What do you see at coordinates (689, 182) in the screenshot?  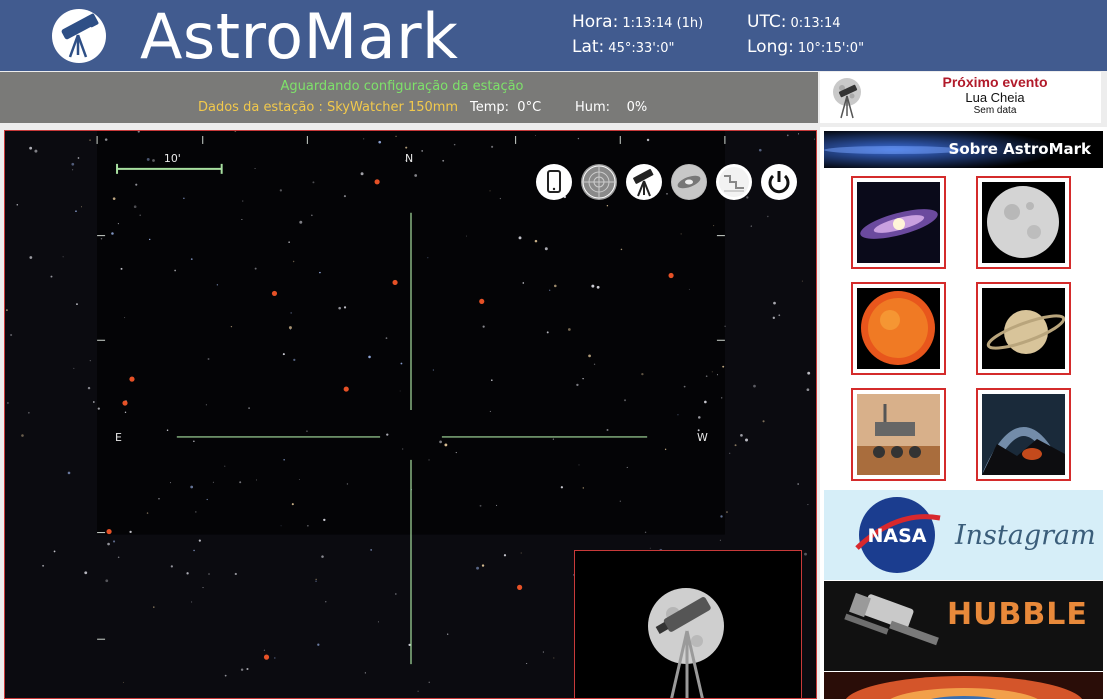 I see `galaxy-icon` at bounding box center [689, 182].